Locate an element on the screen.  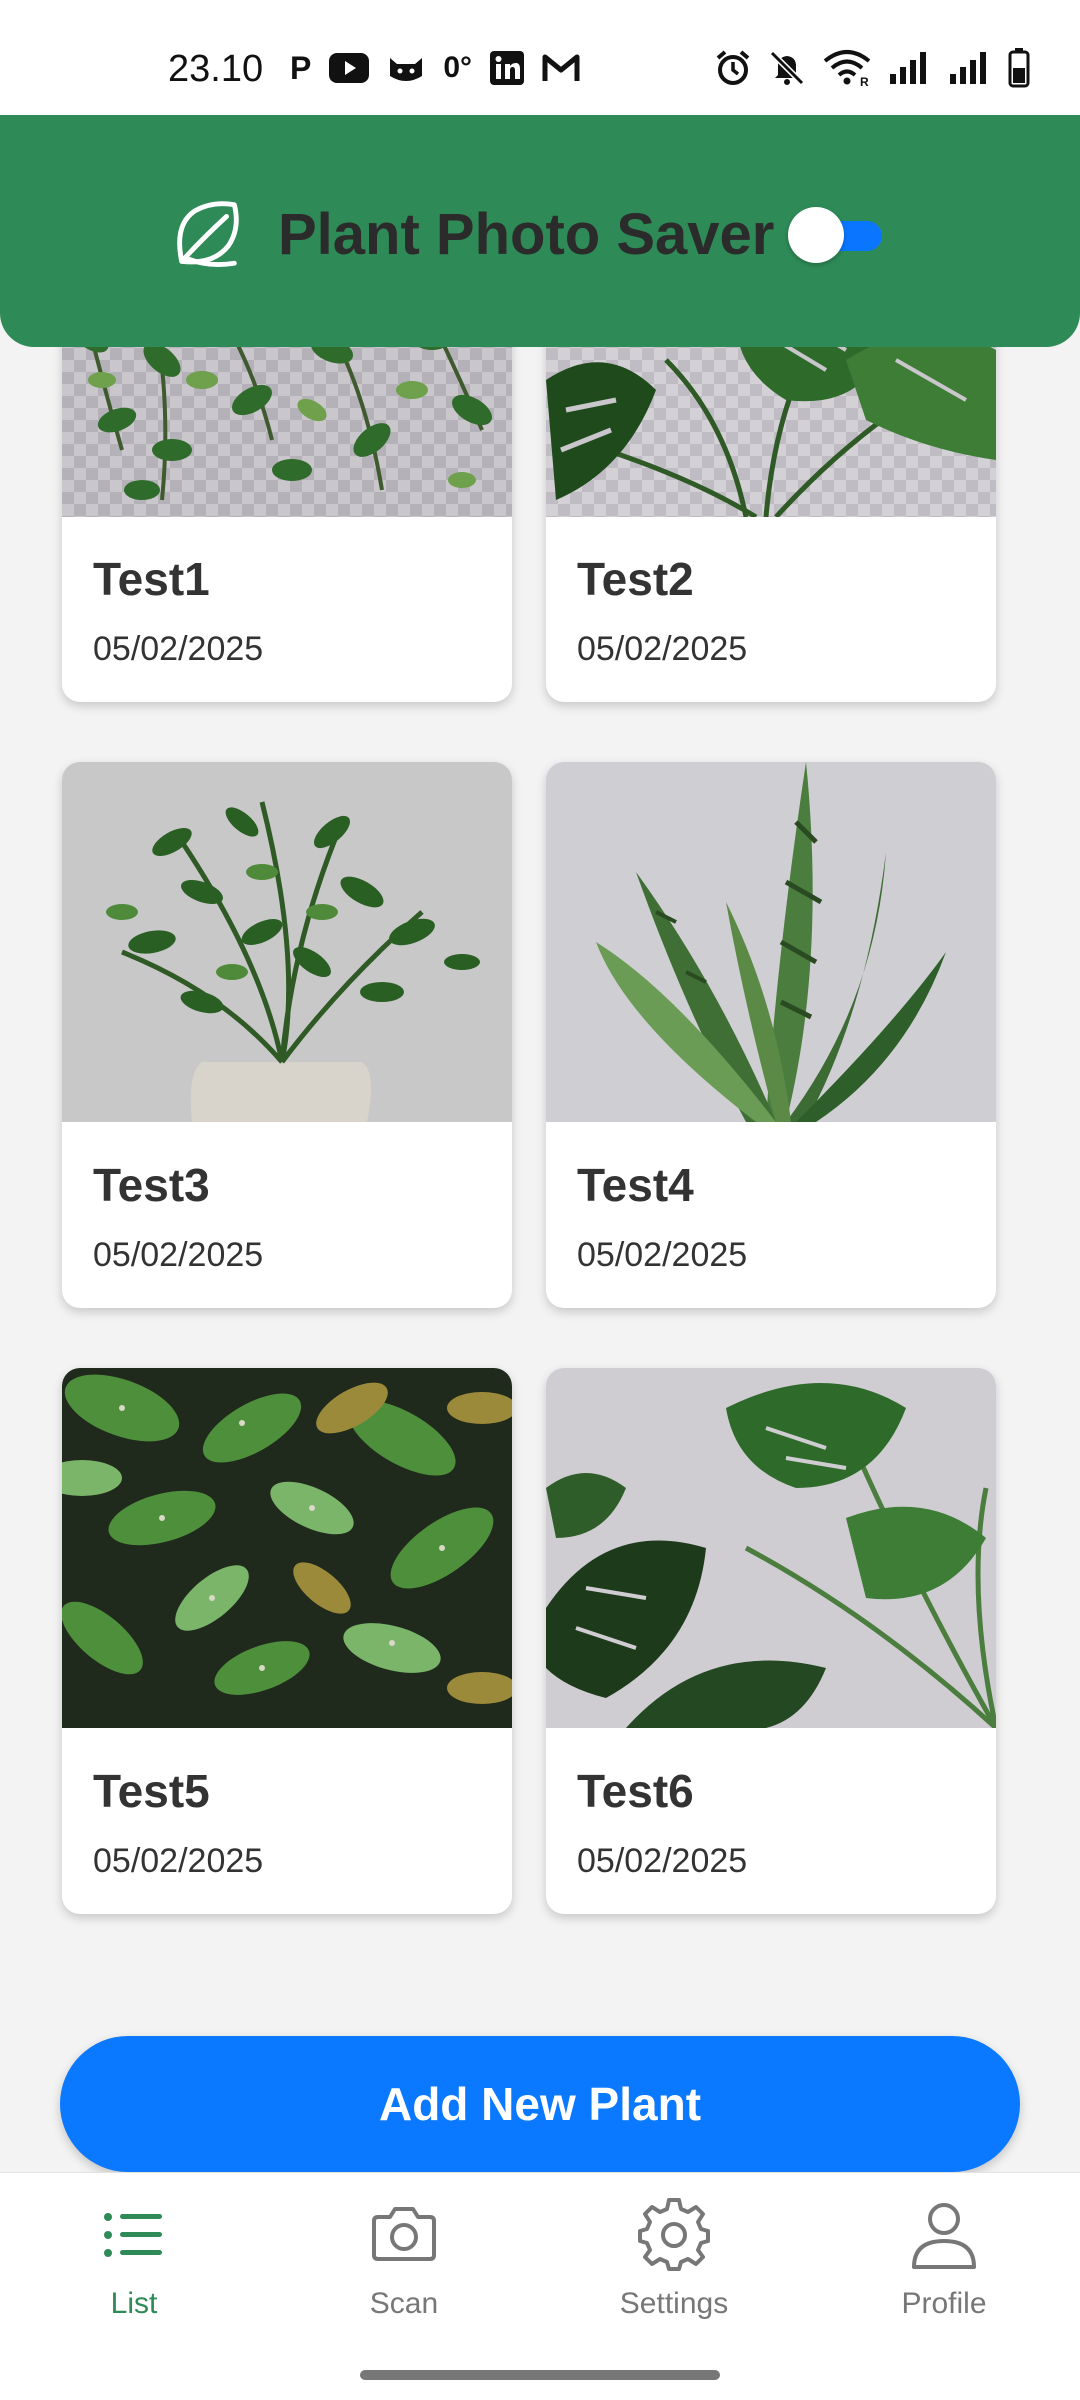
nav-label: List is located at coordinates (134, 2303).